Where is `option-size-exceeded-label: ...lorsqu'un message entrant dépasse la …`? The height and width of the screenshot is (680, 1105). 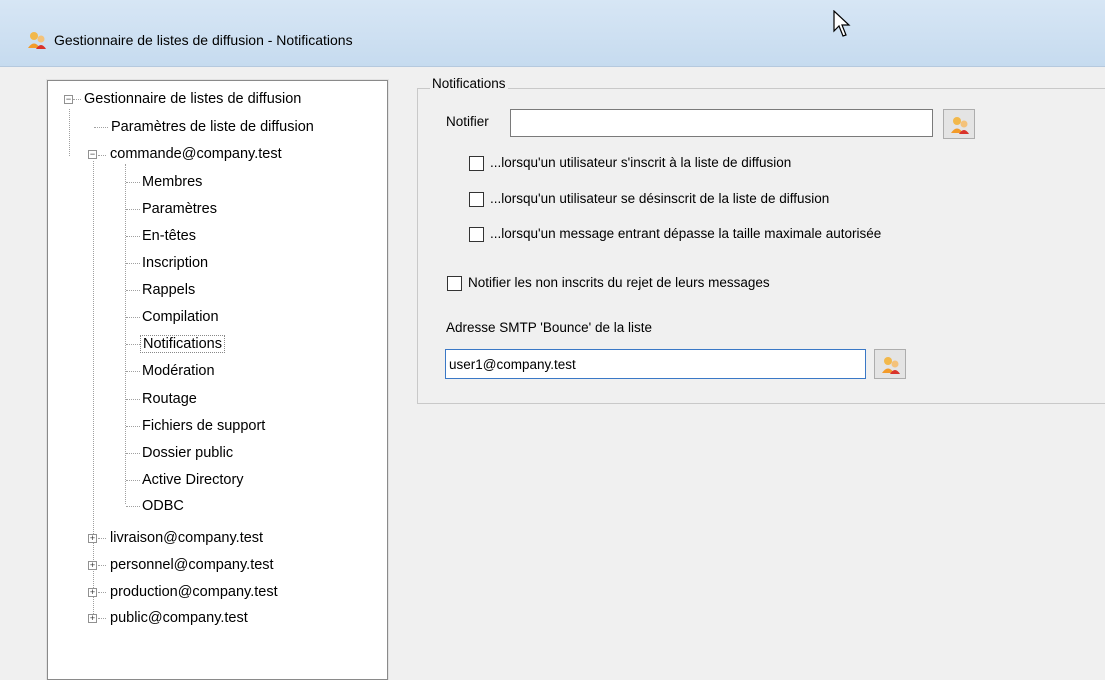
option-size-exceeded-label: ...lorsqu'un message entrant dépasse la … is located at coordinates (686, 233).